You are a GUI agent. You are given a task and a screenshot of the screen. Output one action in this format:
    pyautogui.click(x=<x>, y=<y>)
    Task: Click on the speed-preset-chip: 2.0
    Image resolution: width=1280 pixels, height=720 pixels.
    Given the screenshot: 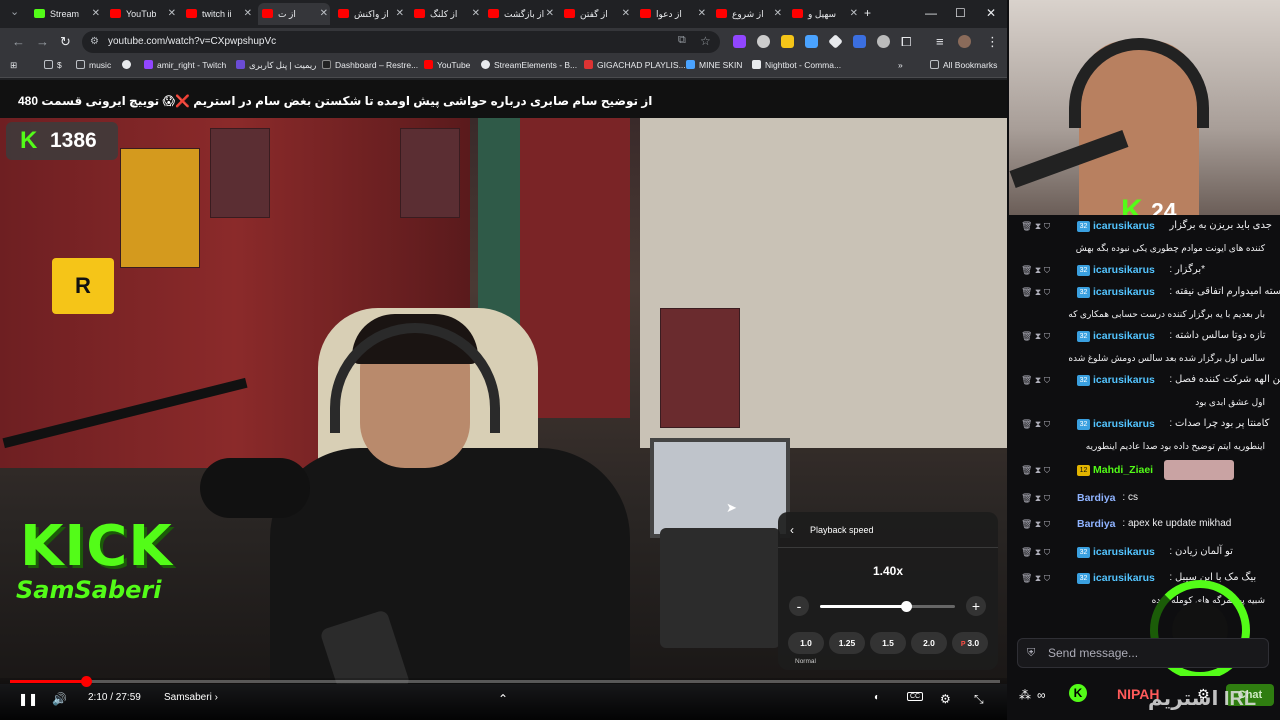 What is the action you would take?
    pyautogui.click(x=929, y=643)
    